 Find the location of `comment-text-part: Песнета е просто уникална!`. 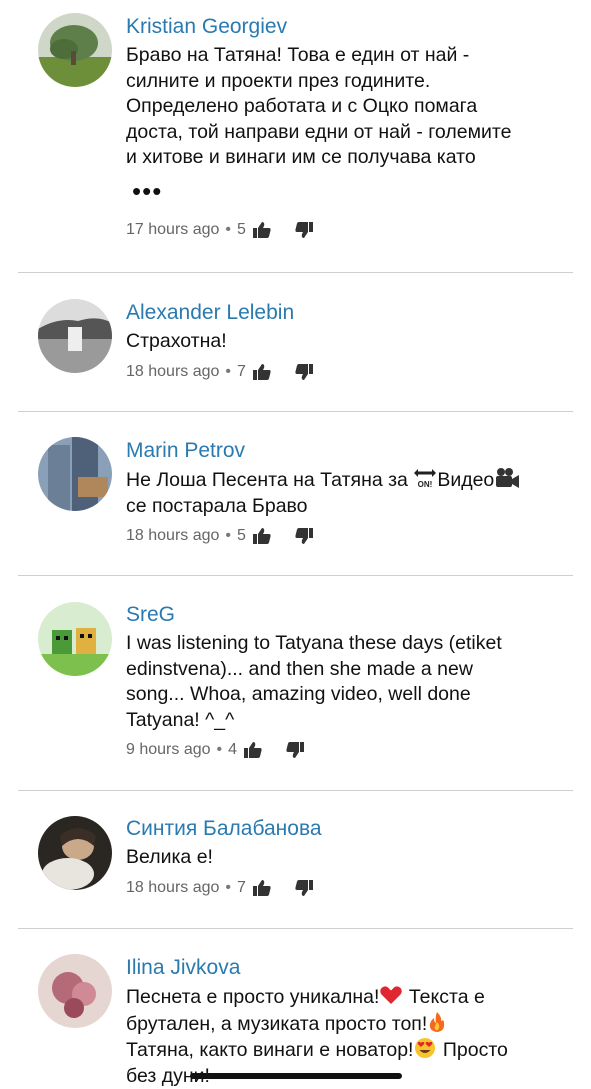

comment-text-part: Песнета е просто уникална! is located at coordinates (252, 997).